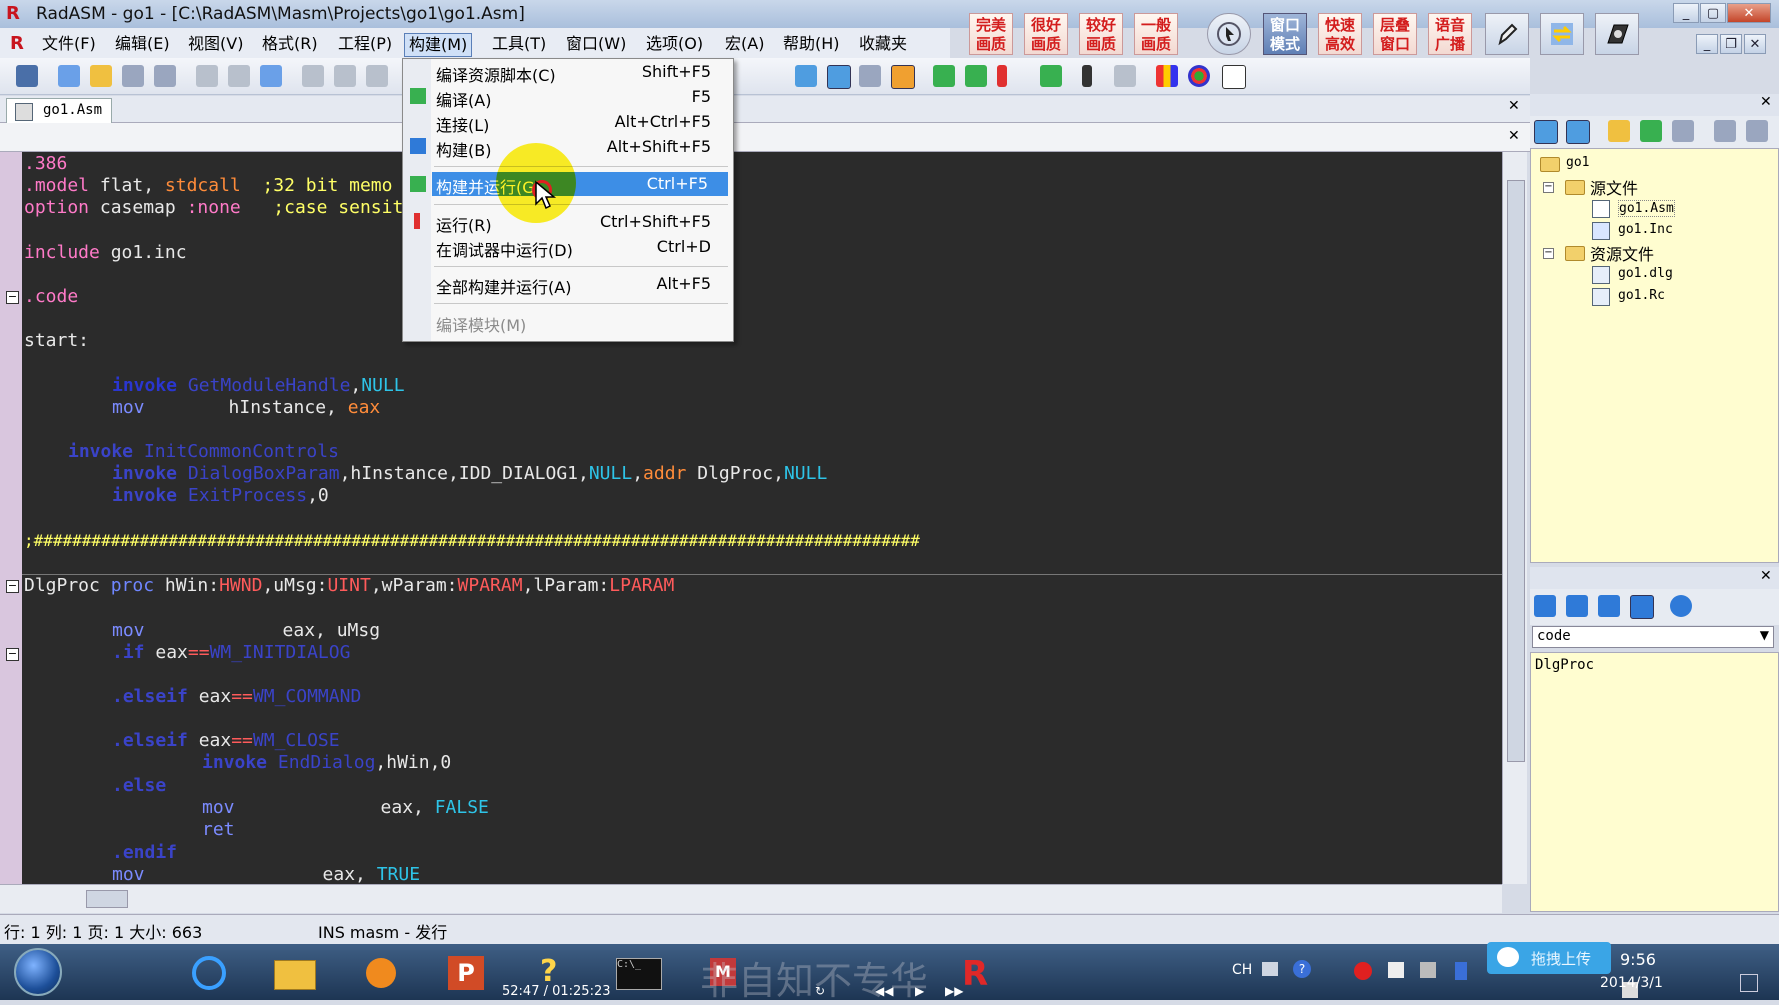  I want to click on build-icon, so click(976, 76).